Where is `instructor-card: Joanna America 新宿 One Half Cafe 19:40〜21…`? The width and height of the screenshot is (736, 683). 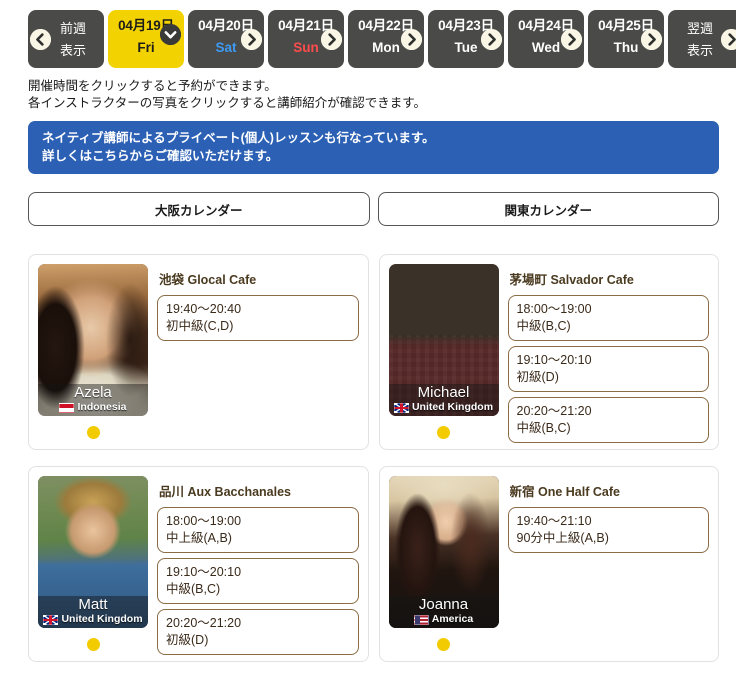
instructor-card: Joanna America 新宿 One Half Cafe 19:40〜21… is located at coordinates (548, 564).